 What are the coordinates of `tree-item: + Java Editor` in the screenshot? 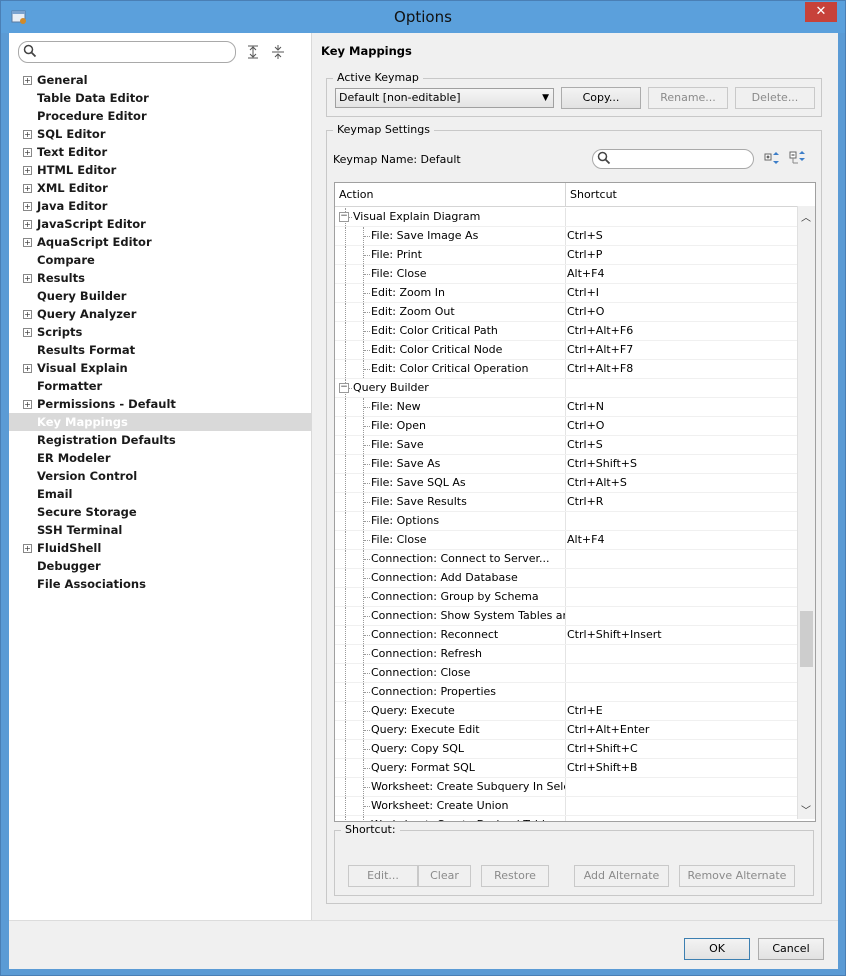 It's located at (160, 206).